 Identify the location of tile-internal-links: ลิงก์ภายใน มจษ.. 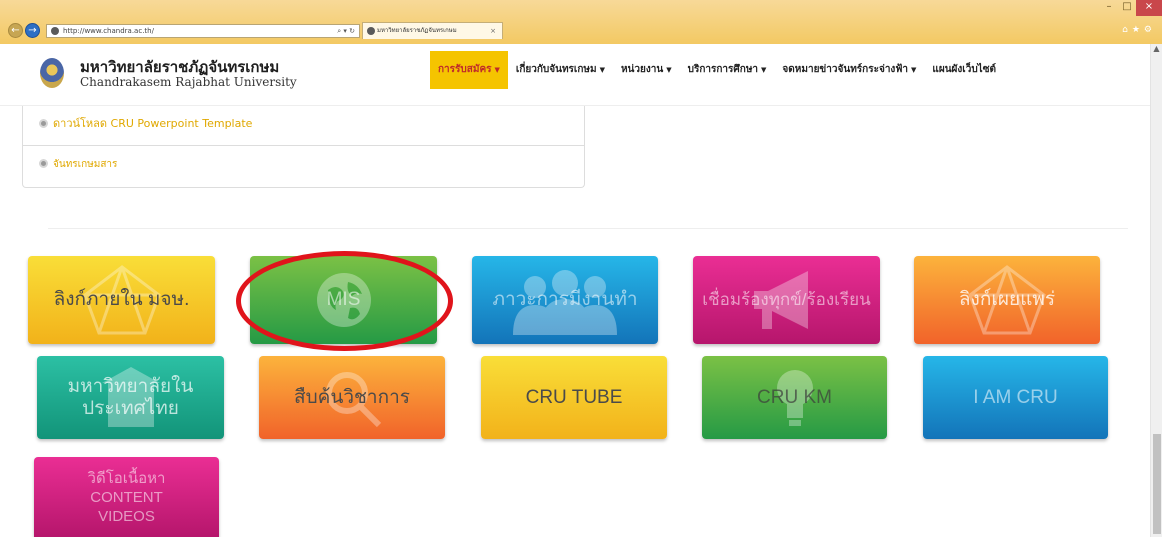
(121, 300).